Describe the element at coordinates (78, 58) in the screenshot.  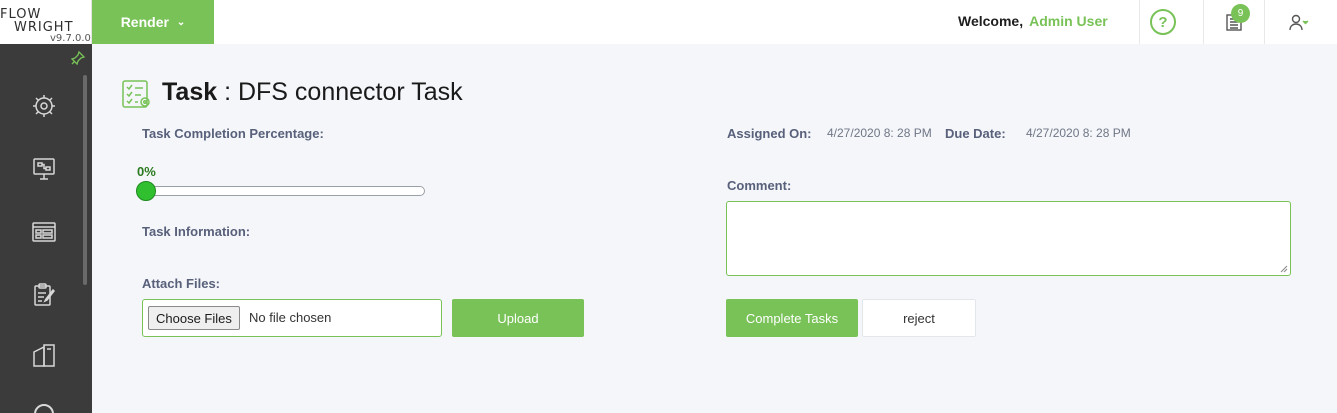
I see `pin-icon` at that location.